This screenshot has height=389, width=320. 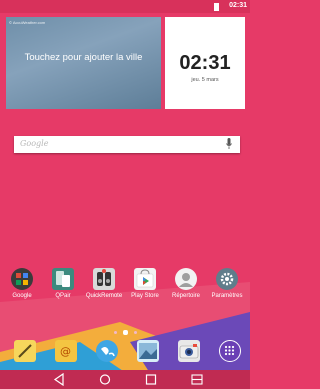 I want to click on status-time: 02:31, so click(x=238, y=5).